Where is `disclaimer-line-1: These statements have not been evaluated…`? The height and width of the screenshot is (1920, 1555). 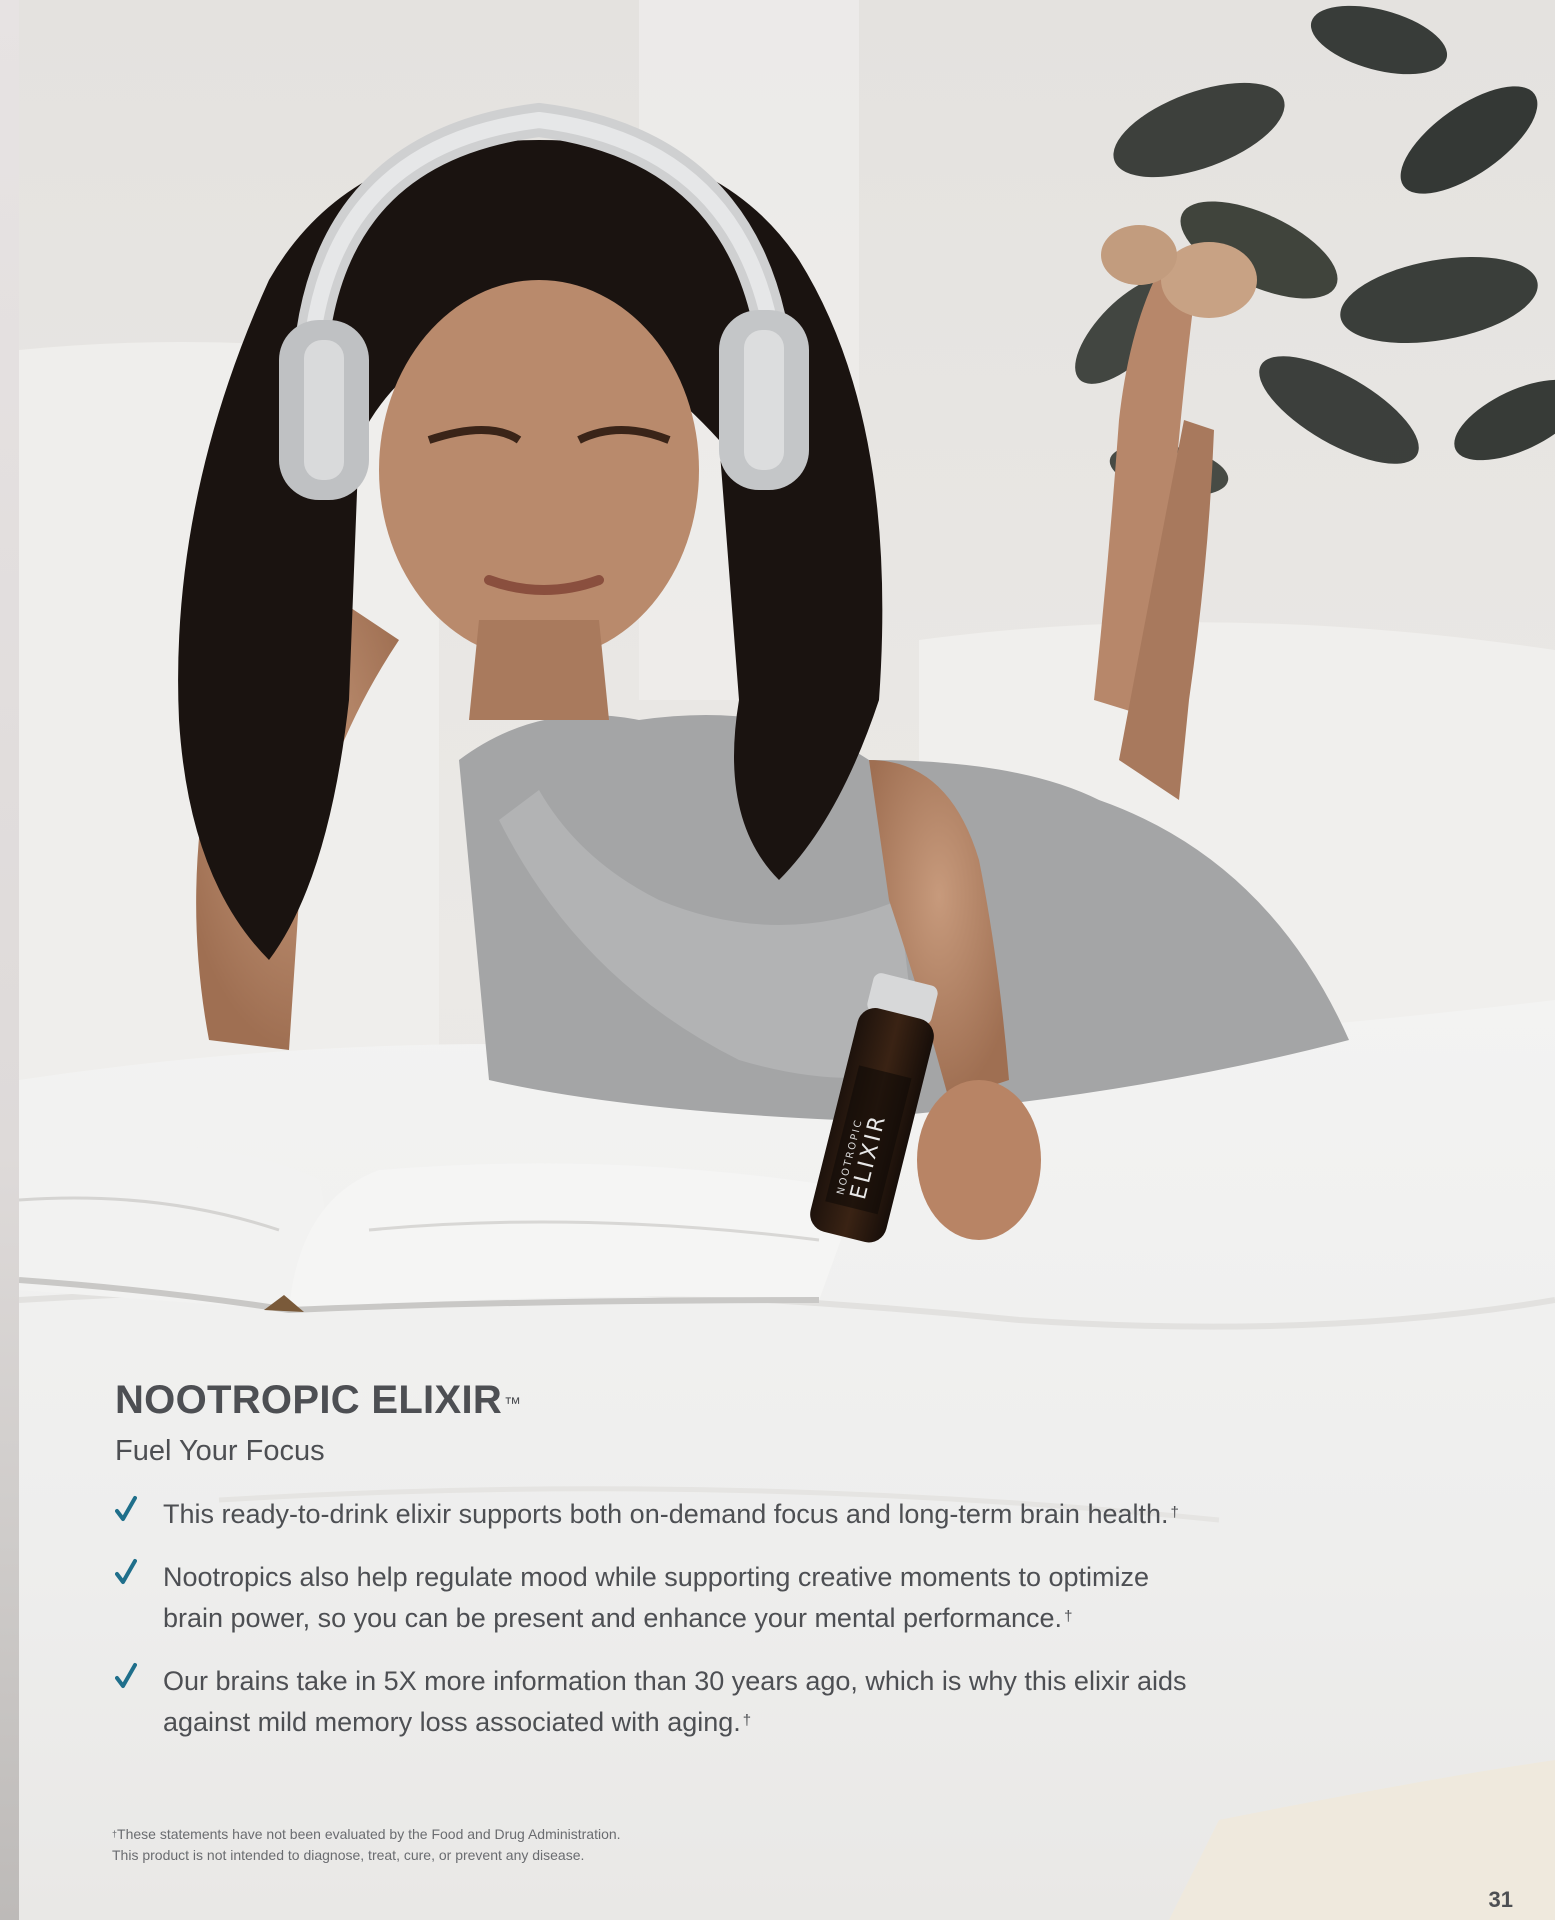 disclaimer-line-1: These statements have not been evaluated… is located at coordinates (369, 1834).